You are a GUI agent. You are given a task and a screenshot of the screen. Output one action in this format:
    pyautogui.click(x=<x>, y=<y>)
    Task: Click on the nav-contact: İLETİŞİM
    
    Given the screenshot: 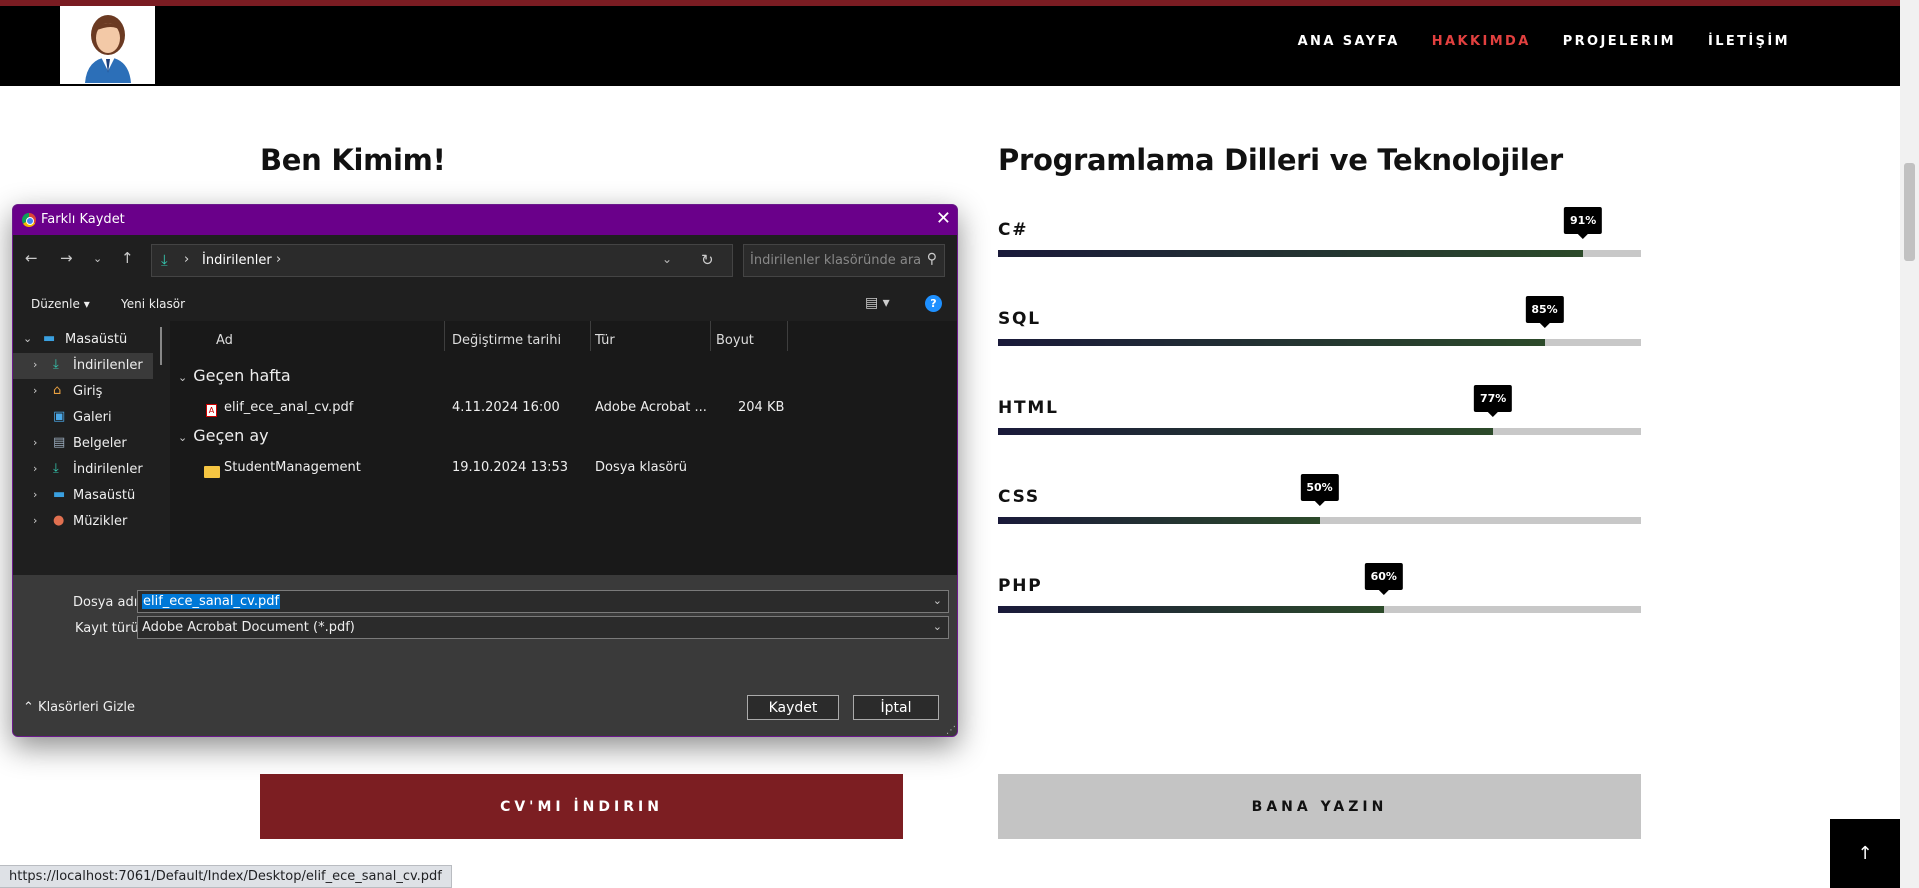 What is the action you would take?
    pyautogui.click(x=1749, y=41)
    